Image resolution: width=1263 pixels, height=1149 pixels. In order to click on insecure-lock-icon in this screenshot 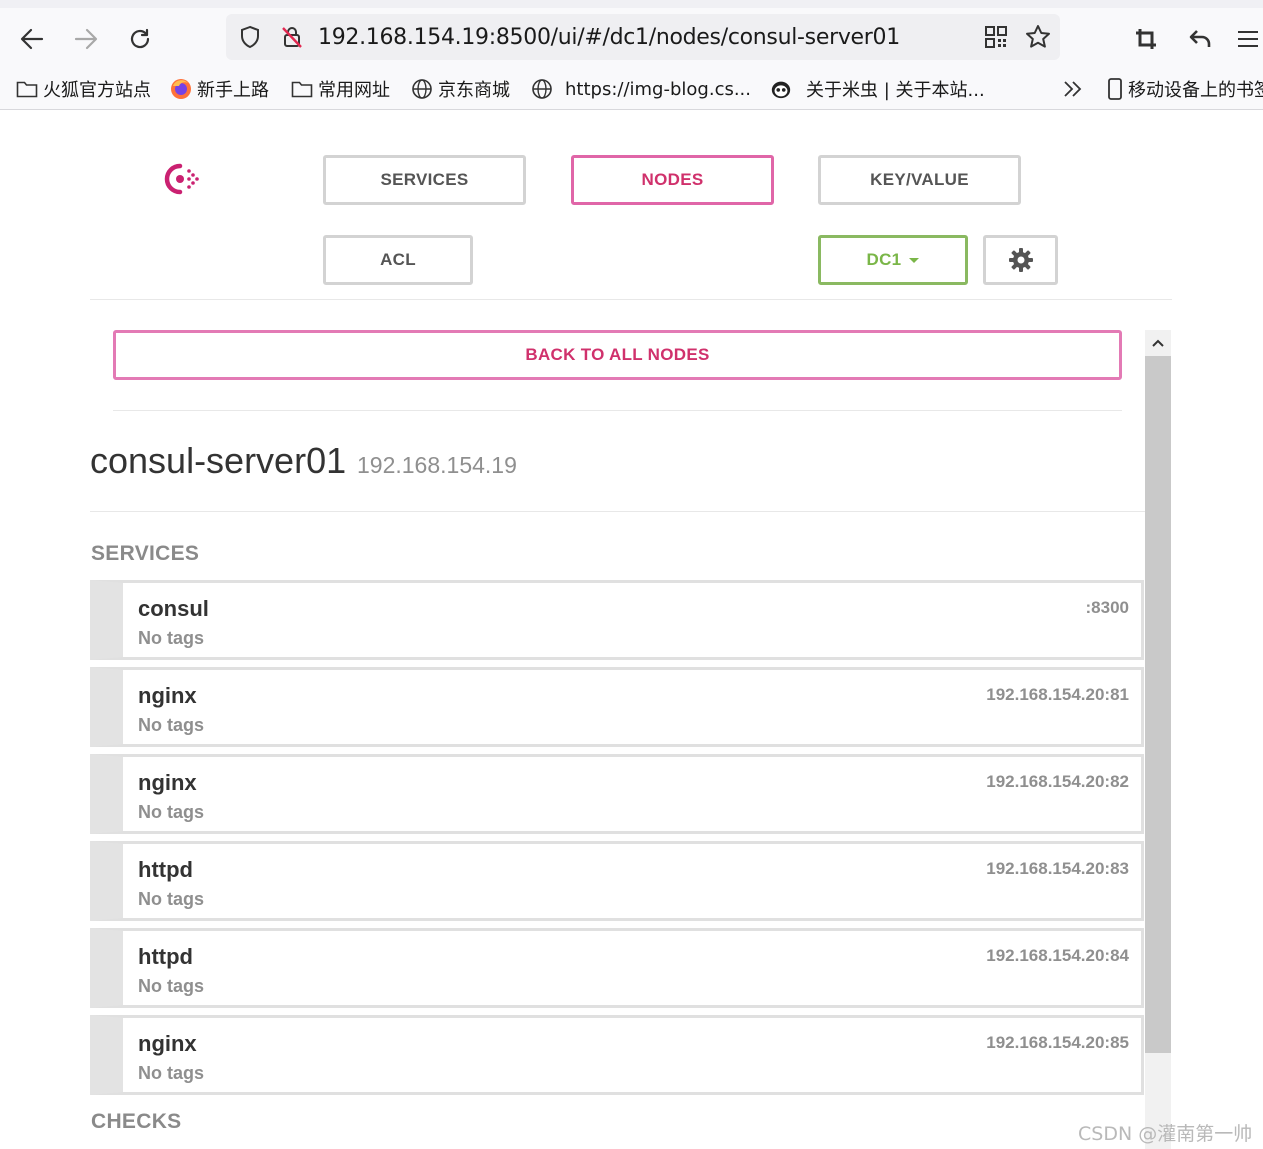, I will do `click(292, 37)`.